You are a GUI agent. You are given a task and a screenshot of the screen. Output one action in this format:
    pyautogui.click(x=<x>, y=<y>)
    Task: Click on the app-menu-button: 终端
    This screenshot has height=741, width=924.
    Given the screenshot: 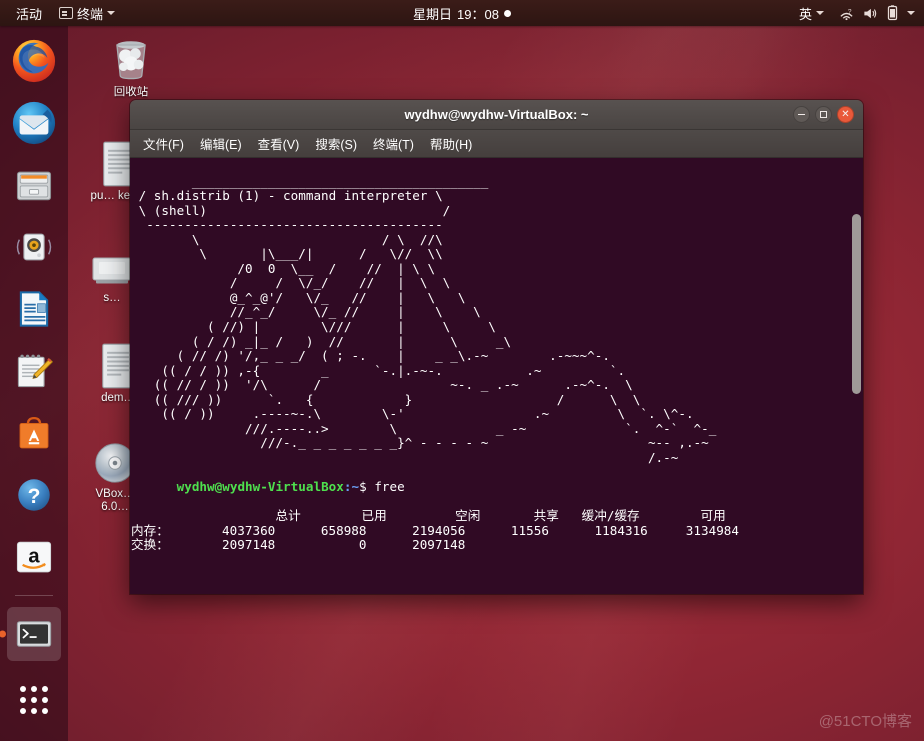 What is the action you would take?
    pyautogui.click(x=87, y=13)
    